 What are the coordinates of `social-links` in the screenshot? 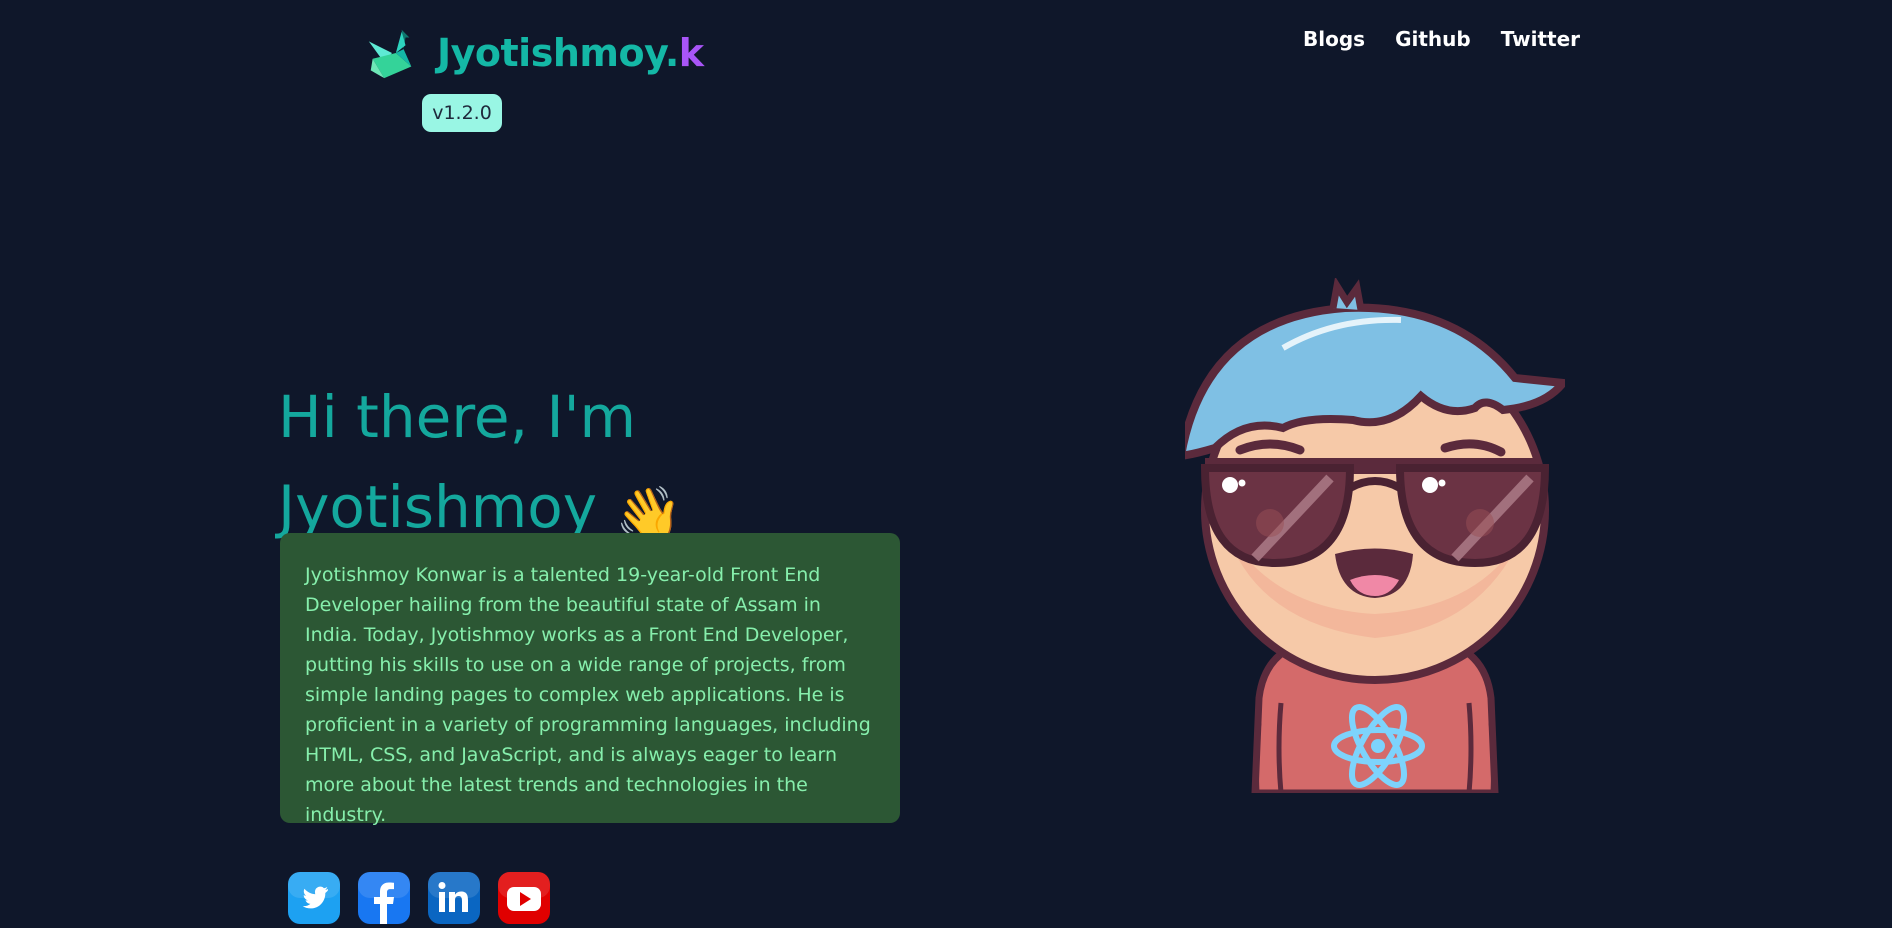 It's located at (419, 898).